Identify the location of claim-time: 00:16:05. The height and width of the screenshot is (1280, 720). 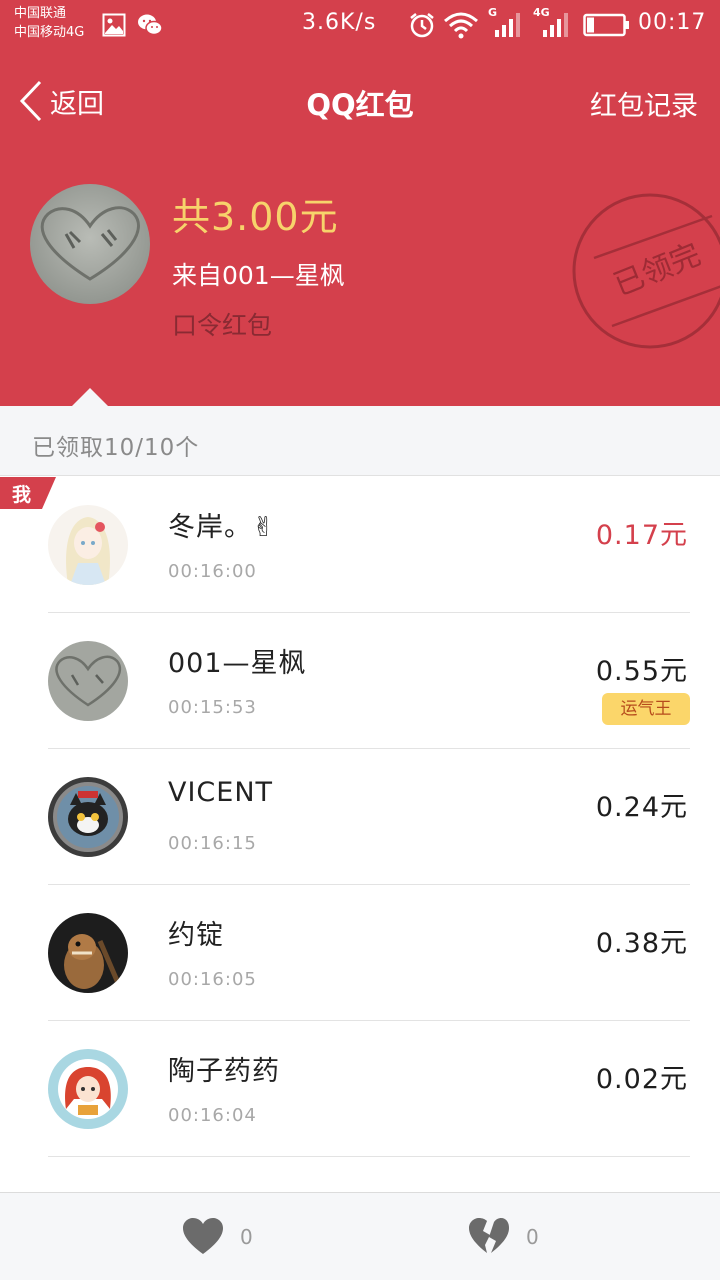
(212, 979).